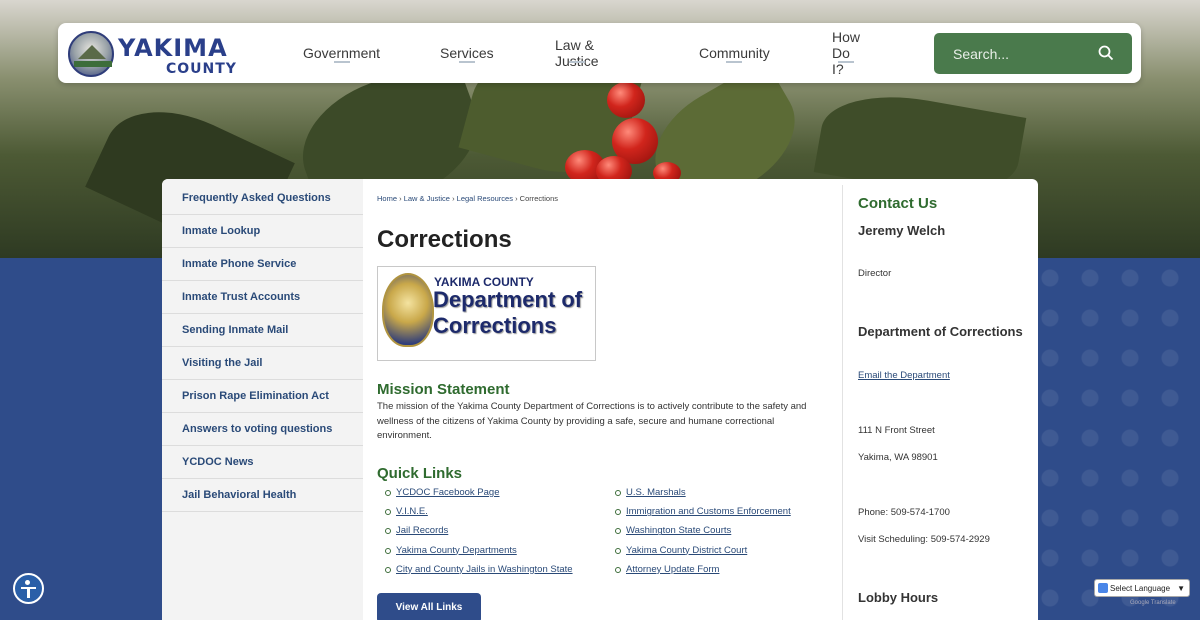 The image size is (1200, 620). What do you see at coordinates (702, 573) in the screenshot?
I see `link-attorney-form: Attorney Update Form` at bounding box center [702, 573].